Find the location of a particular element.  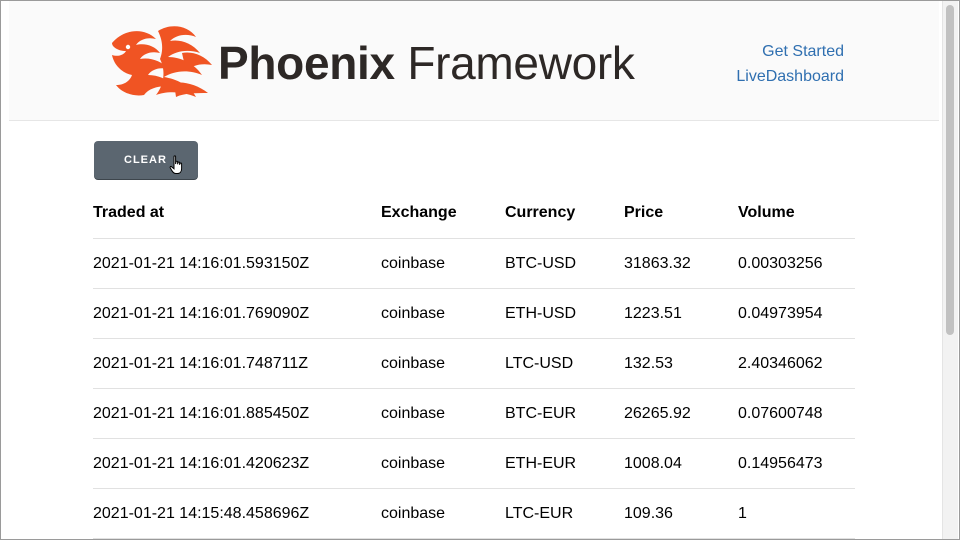

cell-volume: 1 is located at coordinates (796, 513).